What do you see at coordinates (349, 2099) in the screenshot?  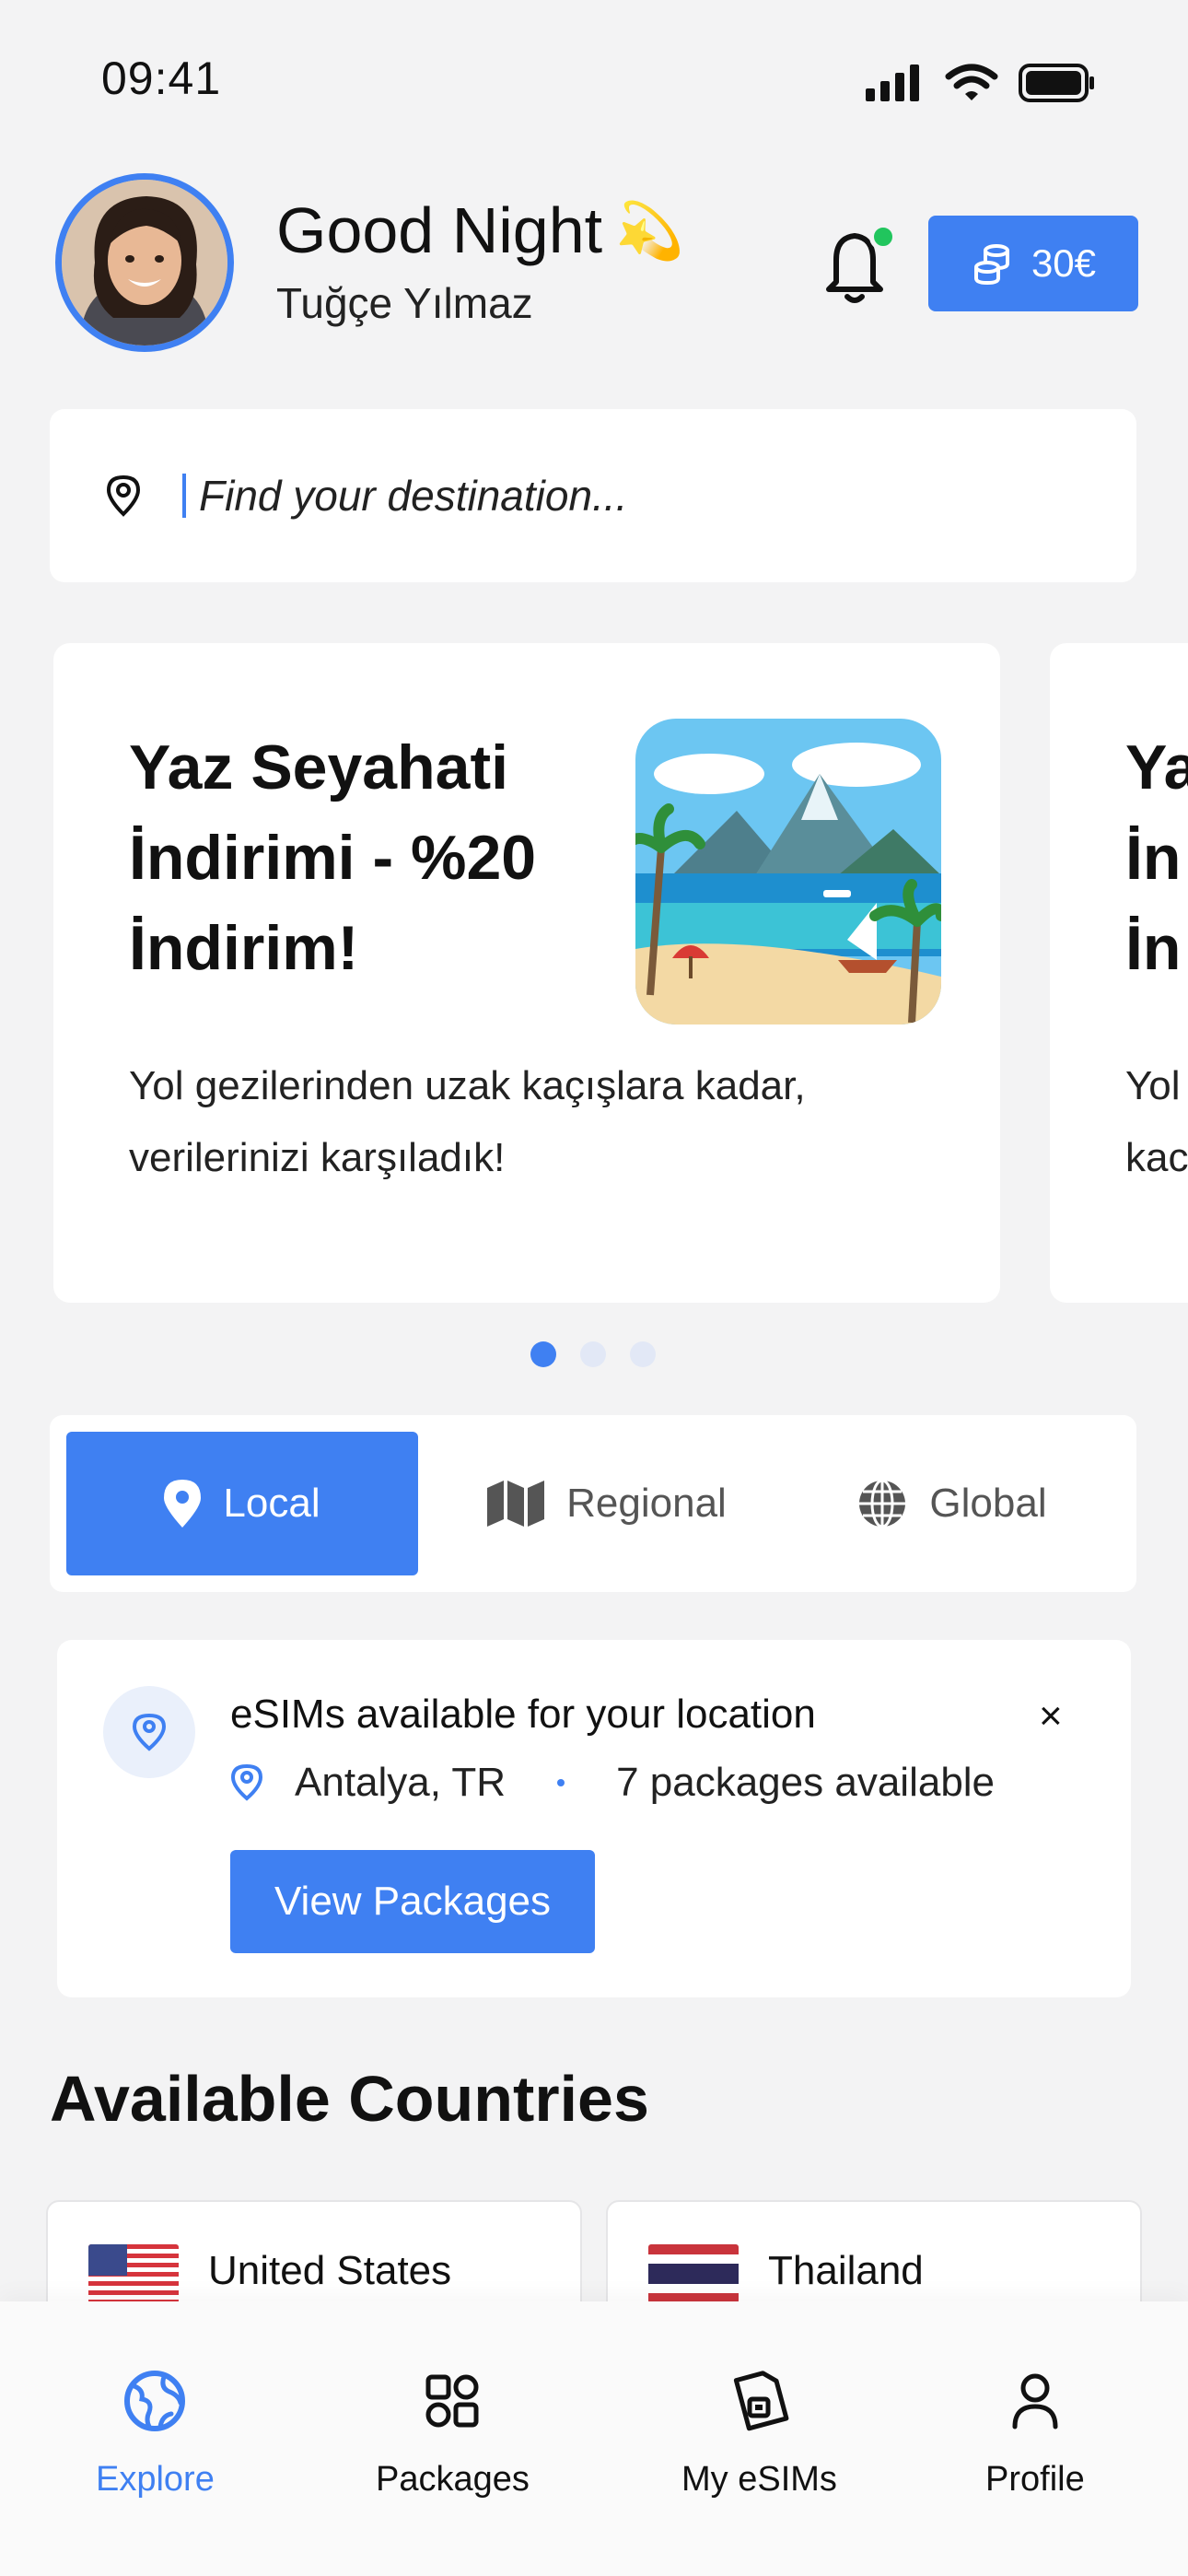 I see `section-title: Available Countries` at bounding box center [349, 2099].